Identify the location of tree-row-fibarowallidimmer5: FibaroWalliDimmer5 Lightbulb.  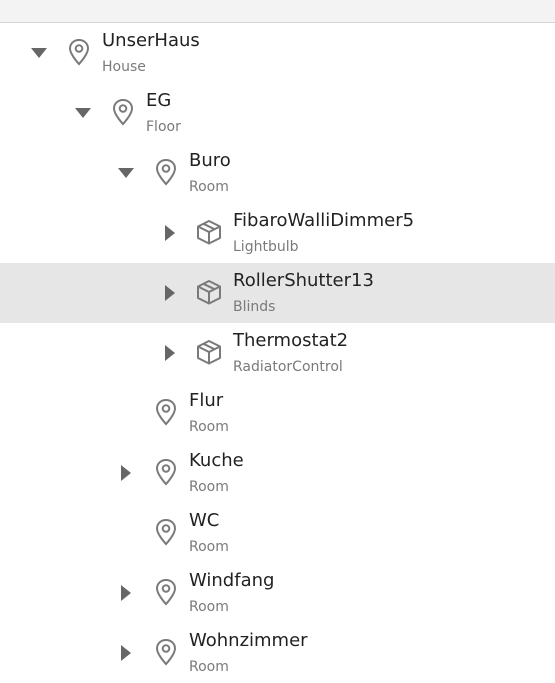
(277, 233).